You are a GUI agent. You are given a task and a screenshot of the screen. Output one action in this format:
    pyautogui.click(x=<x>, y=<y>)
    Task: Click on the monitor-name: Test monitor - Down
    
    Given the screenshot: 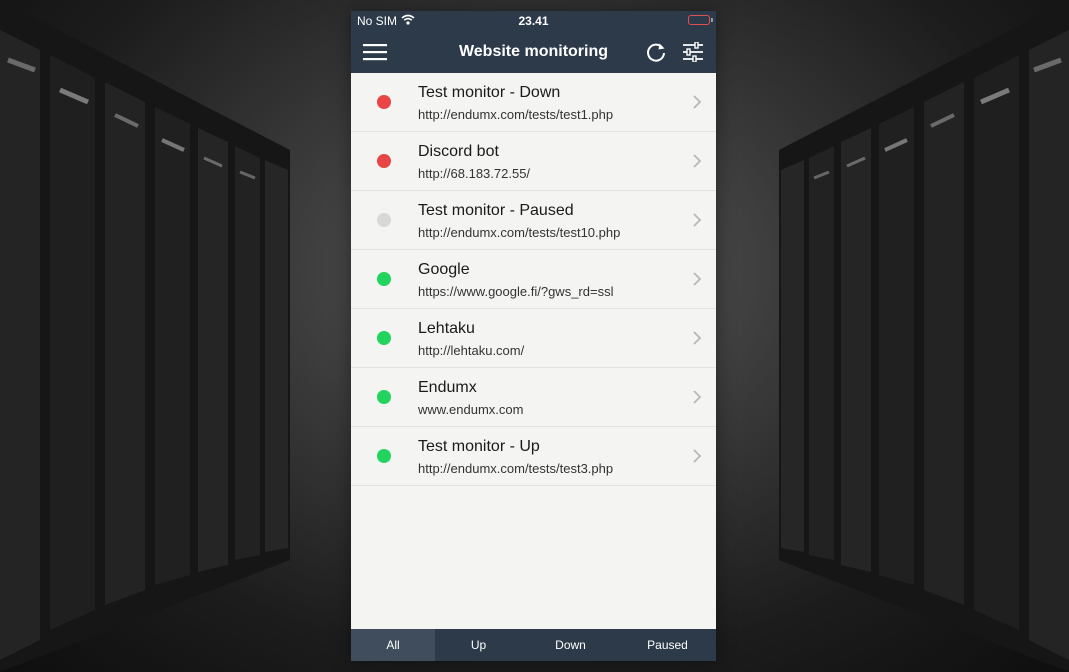 What is the action you would take?
    pyautogui.click(x=489, y=92)
    